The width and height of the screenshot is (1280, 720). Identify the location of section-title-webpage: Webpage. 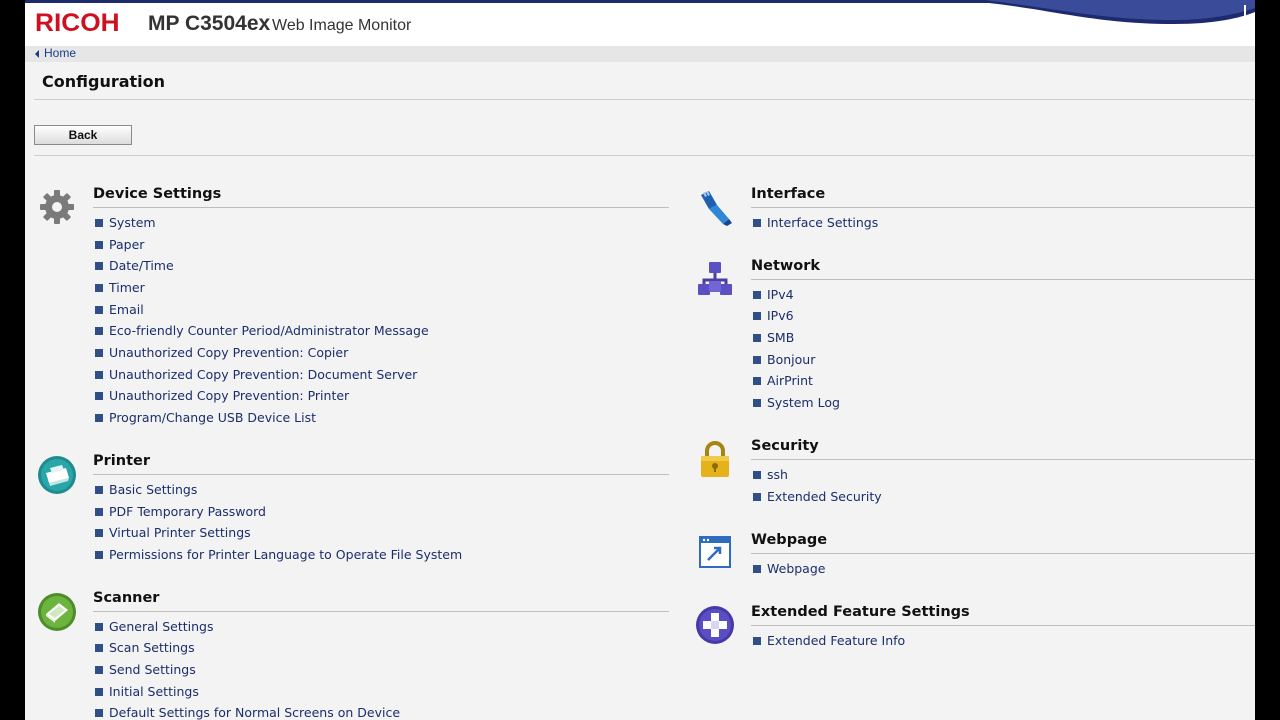
(789, 540).